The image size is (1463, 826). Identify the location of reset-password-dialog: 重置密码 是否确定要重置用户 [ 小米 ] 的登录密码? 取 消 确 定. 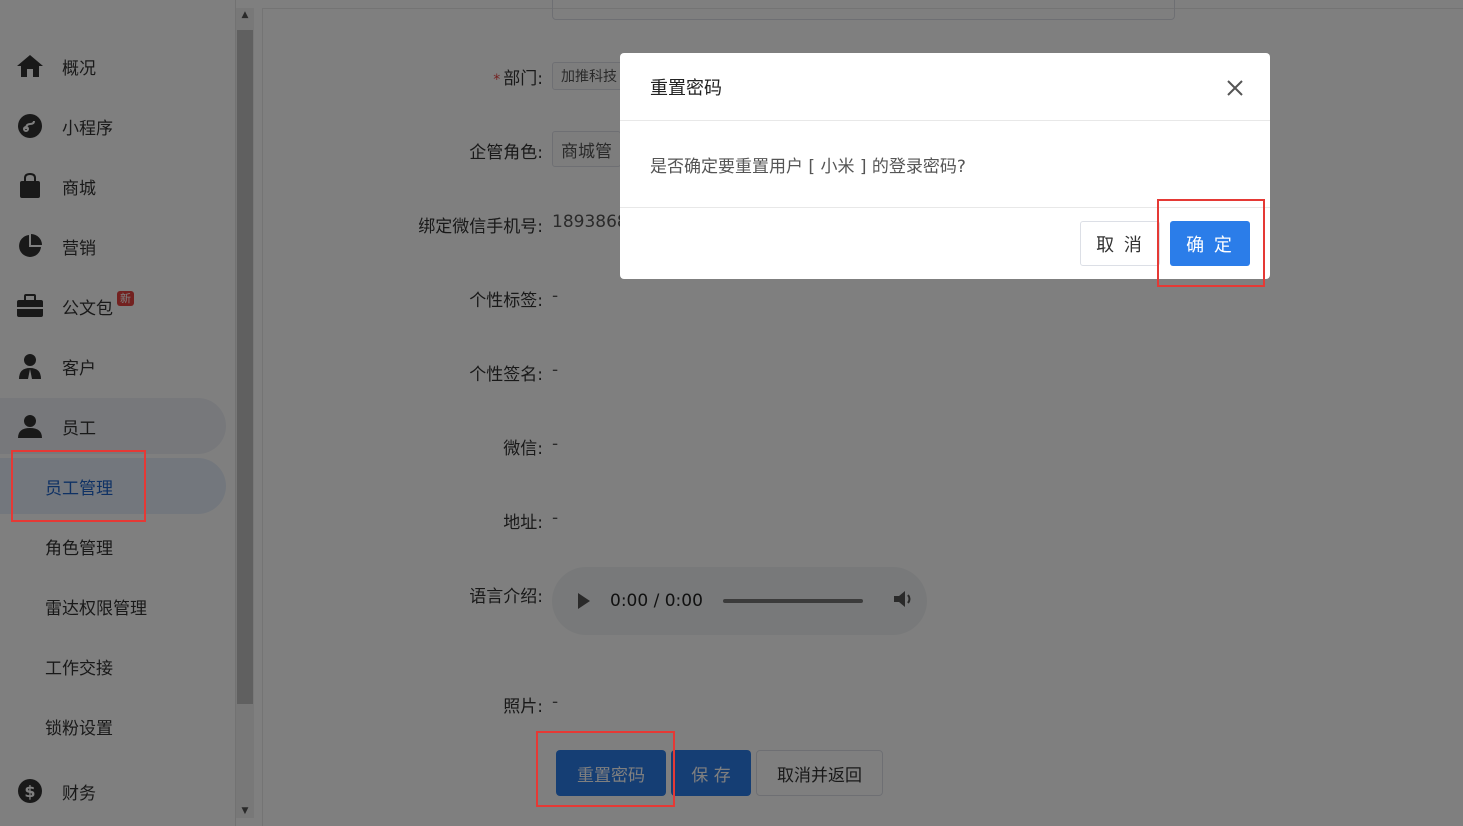
(945, 166).